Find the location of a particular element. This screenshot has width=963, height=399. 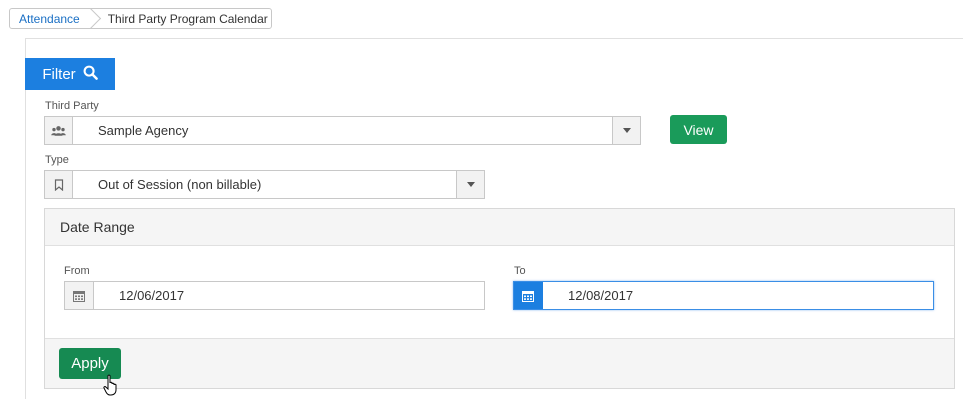

view-button: View is located at coordinates (698, 129).